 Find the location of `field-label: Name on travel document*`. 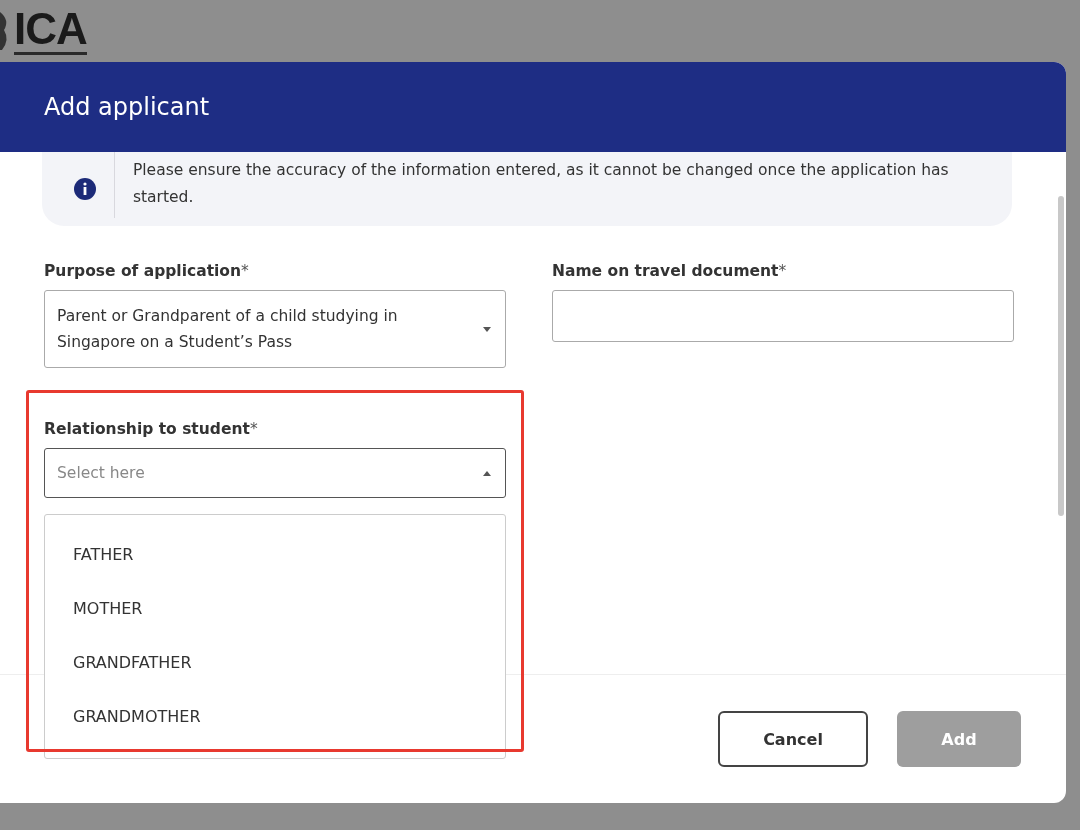

field-label: Name on travel document* is located at coordinates (670, 271).